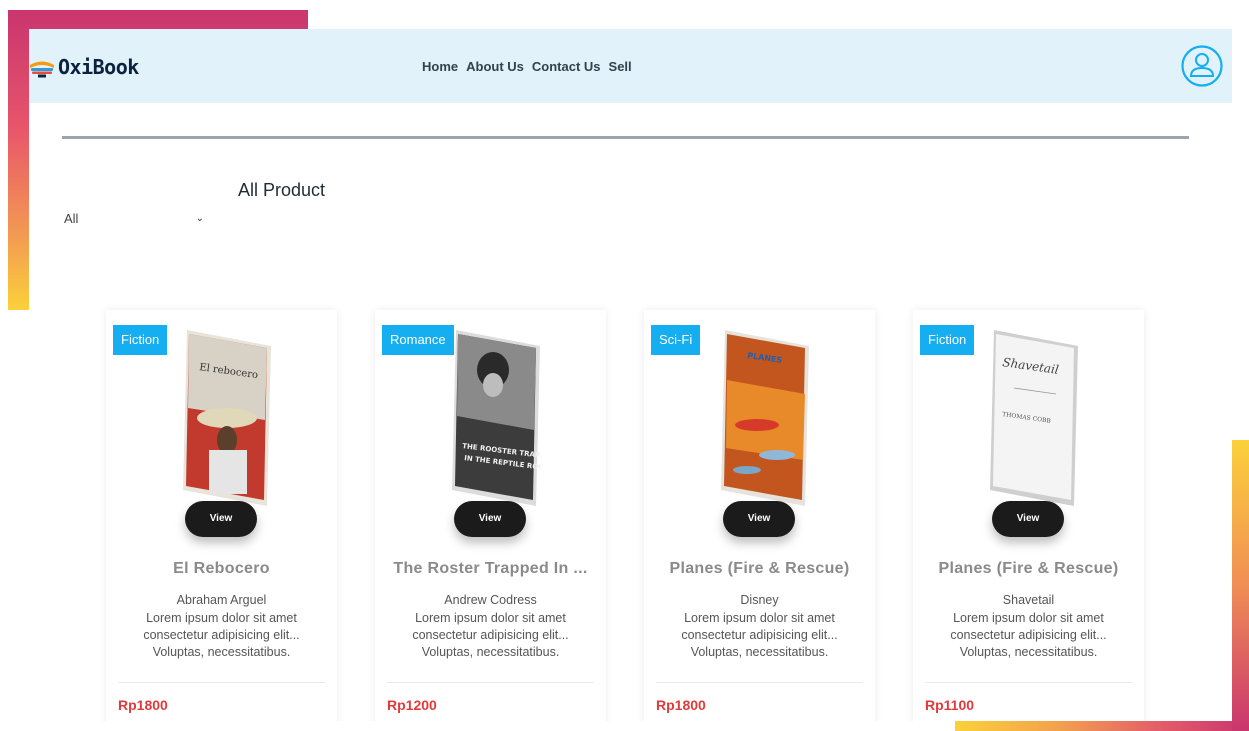 This screenshot has height=731, width=1249. What do you see at coordinates (134, 218) in the screenshot?
I see `category-filter-select: All ⌄` at bounding box center [134, 218].